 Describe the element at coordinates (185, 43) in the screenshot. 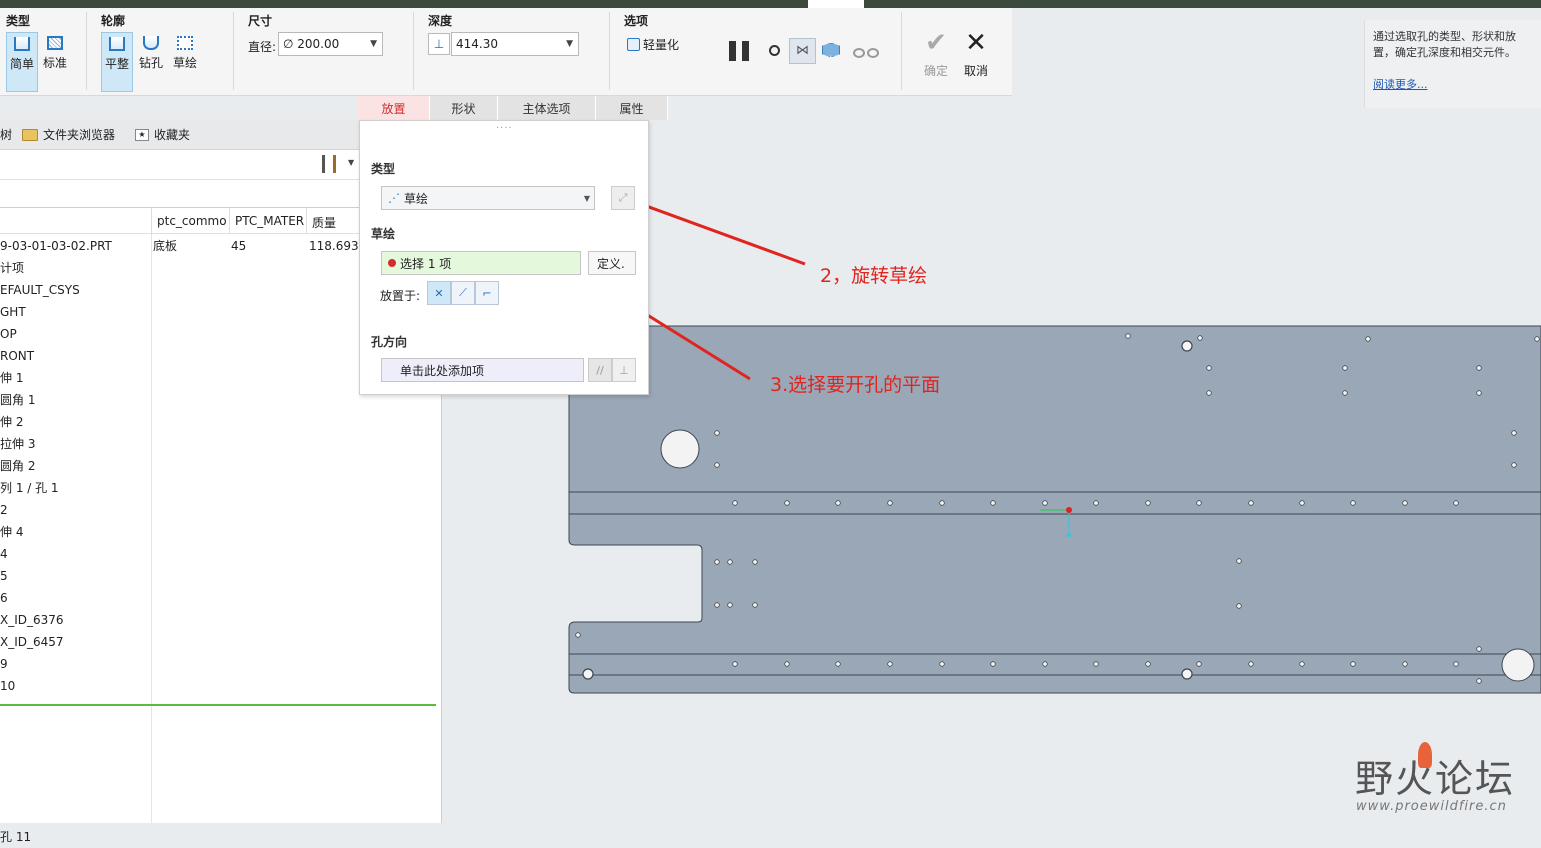

I see `sketch-profile-icon` at that location.